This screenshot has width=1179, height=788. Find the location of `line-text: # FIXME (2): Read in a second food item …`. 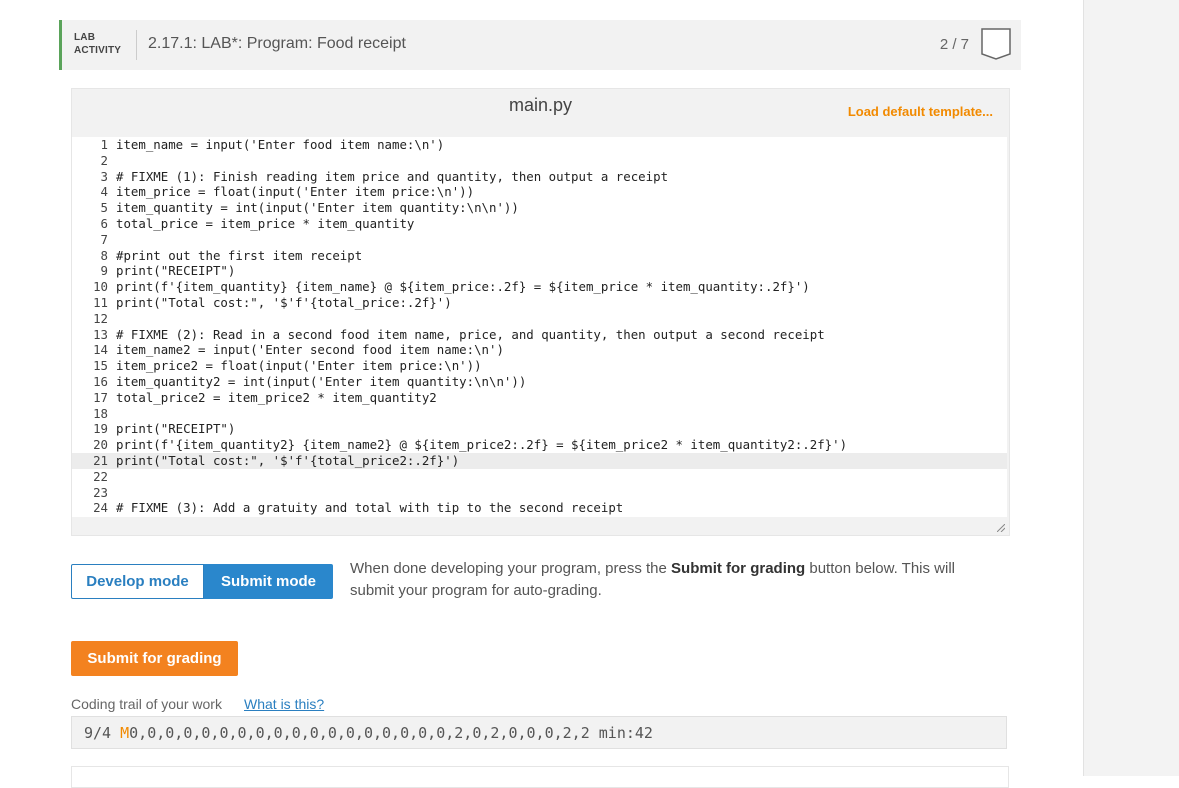

line-text: # FIXME (2): Read in a second food item … is located at coordinates (470, 334).